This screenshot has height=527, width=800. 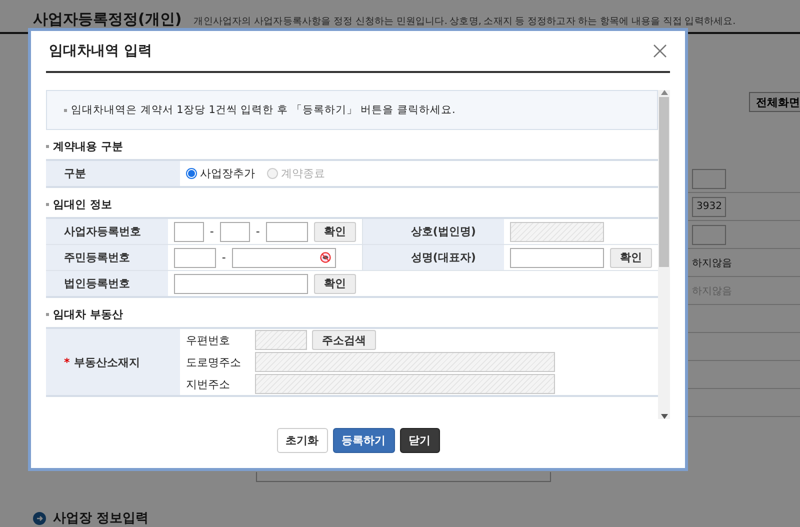 I want to click on eye-icon, so click(x=325, y=257).